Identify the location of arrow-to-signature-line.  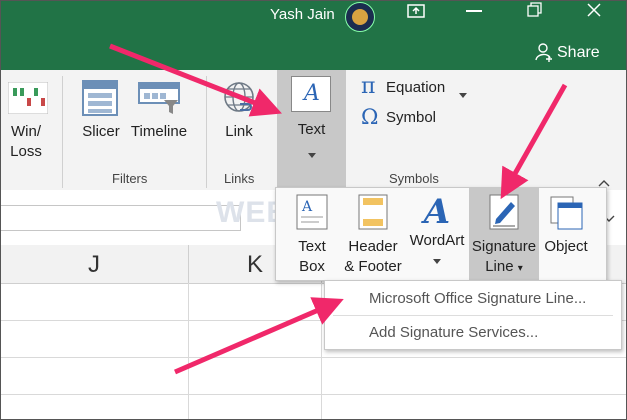
(534, 141).